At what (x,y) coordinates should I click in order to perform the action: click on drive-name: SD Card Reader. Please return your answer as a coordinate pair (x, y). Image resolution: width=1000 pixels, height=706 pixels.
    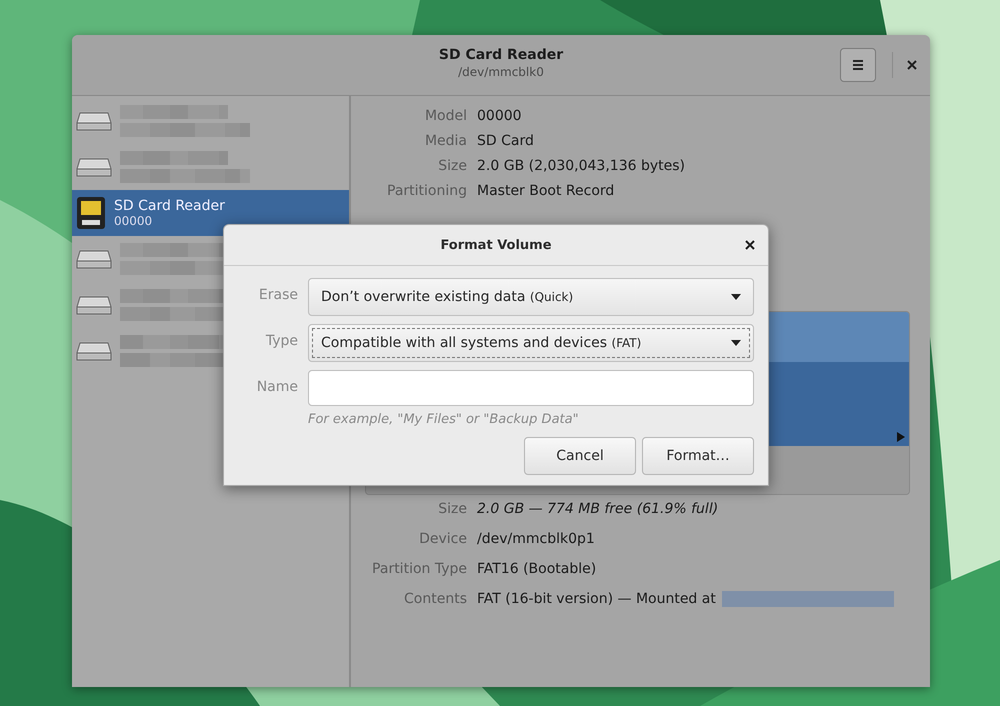
    Looking at the image, I should click on (169, 206).